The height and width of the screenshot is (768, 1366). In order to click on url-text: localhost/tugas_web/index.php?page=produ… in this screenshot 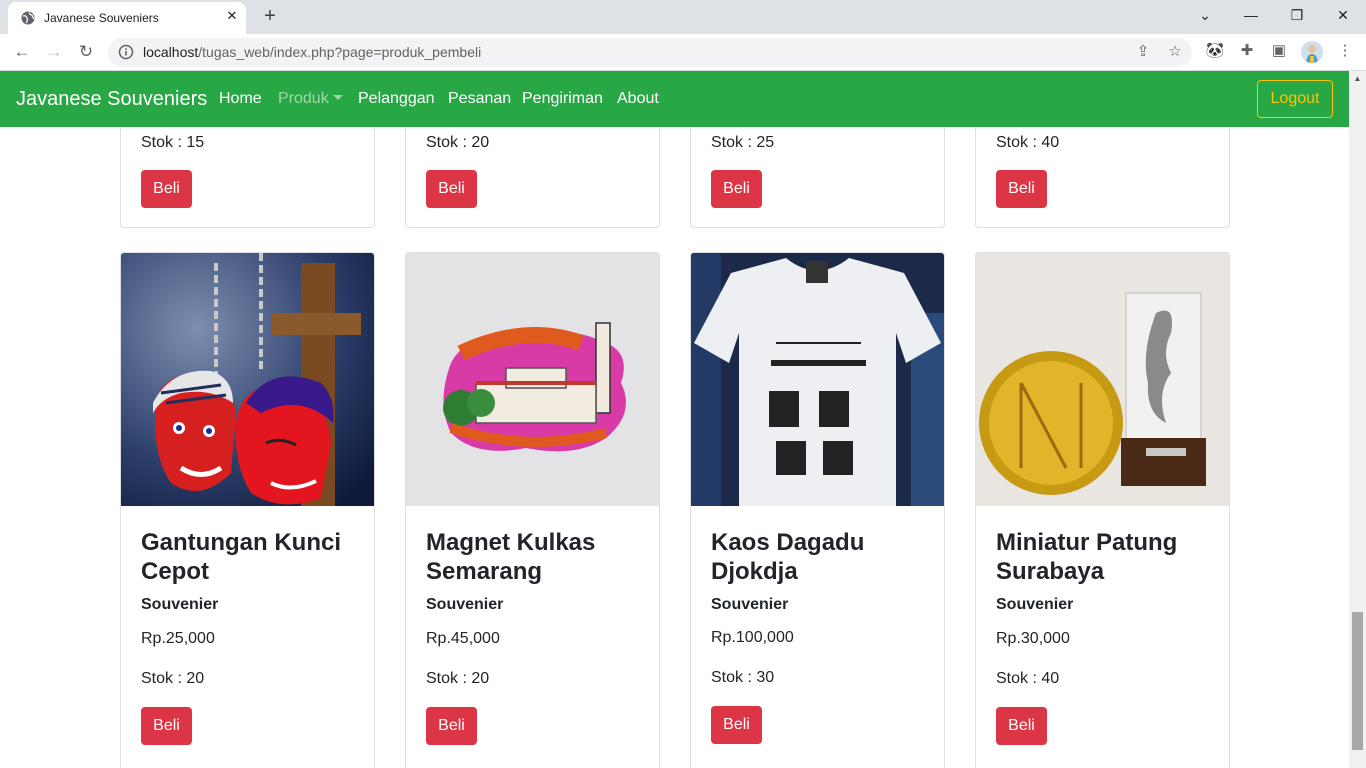, I will do `click(312, 52)`.